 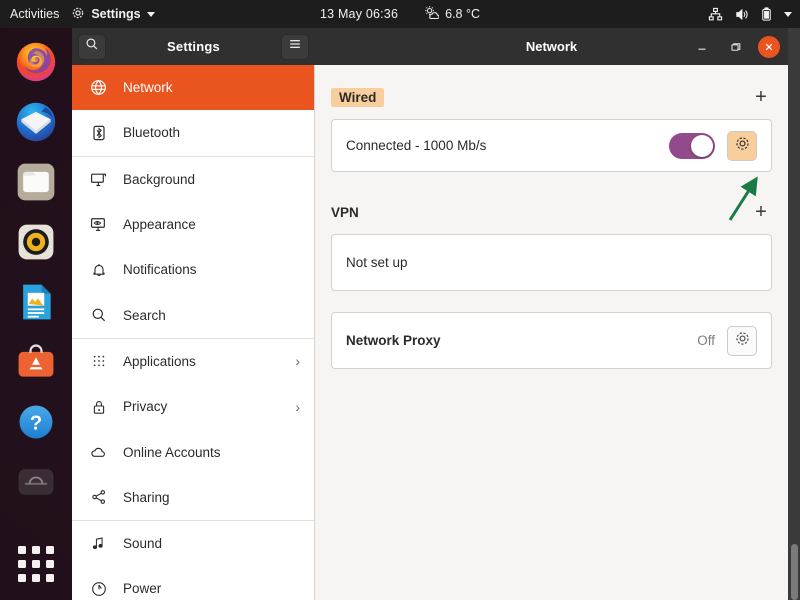 I want to click on dock-item-rhythmbox, so click(x=36, y=242).